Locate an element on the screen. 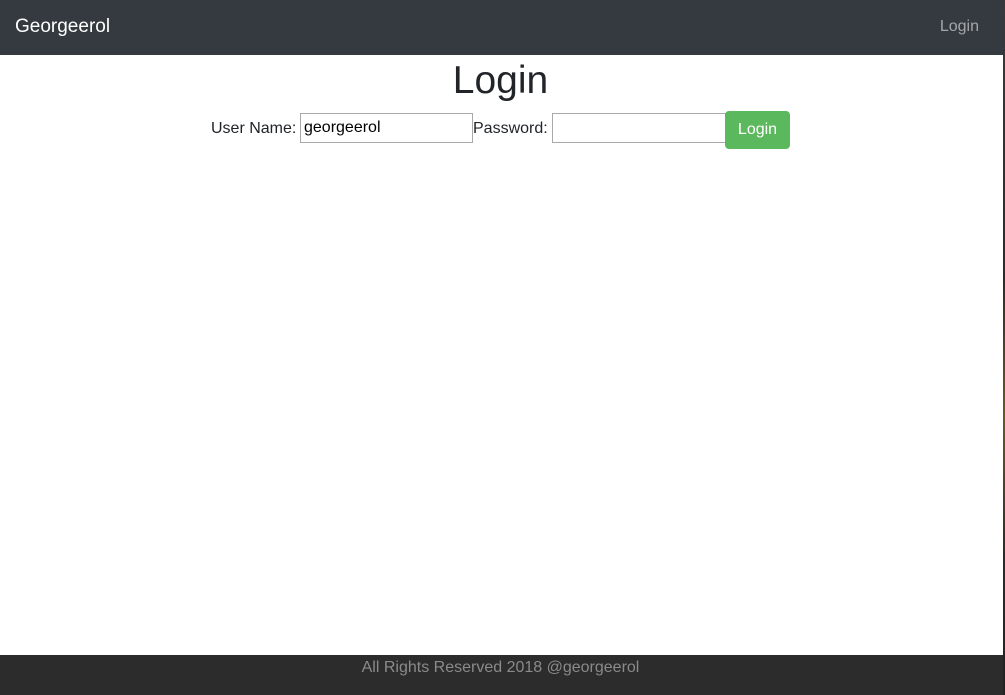  password-label: Password: is located at coordinates (510, 128).